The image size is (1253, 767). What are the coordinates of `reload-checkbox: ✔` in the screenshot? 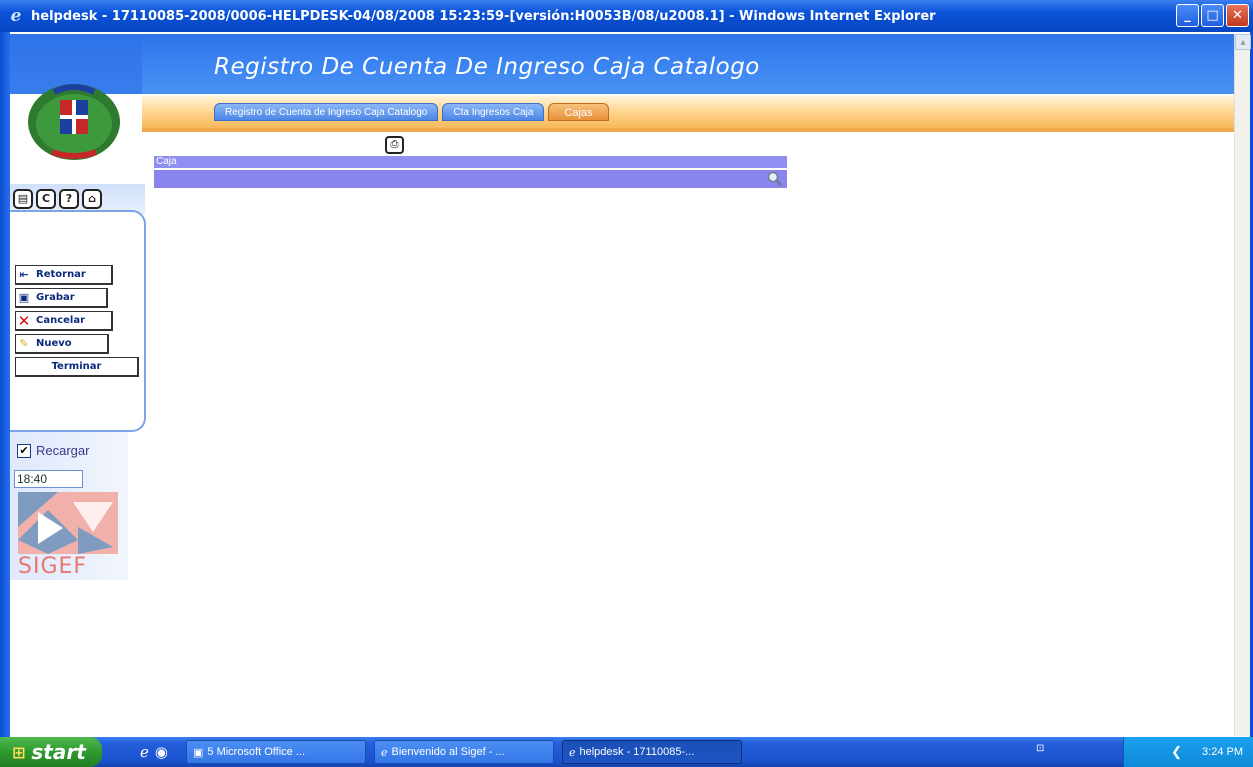 It's located at (24, 450).